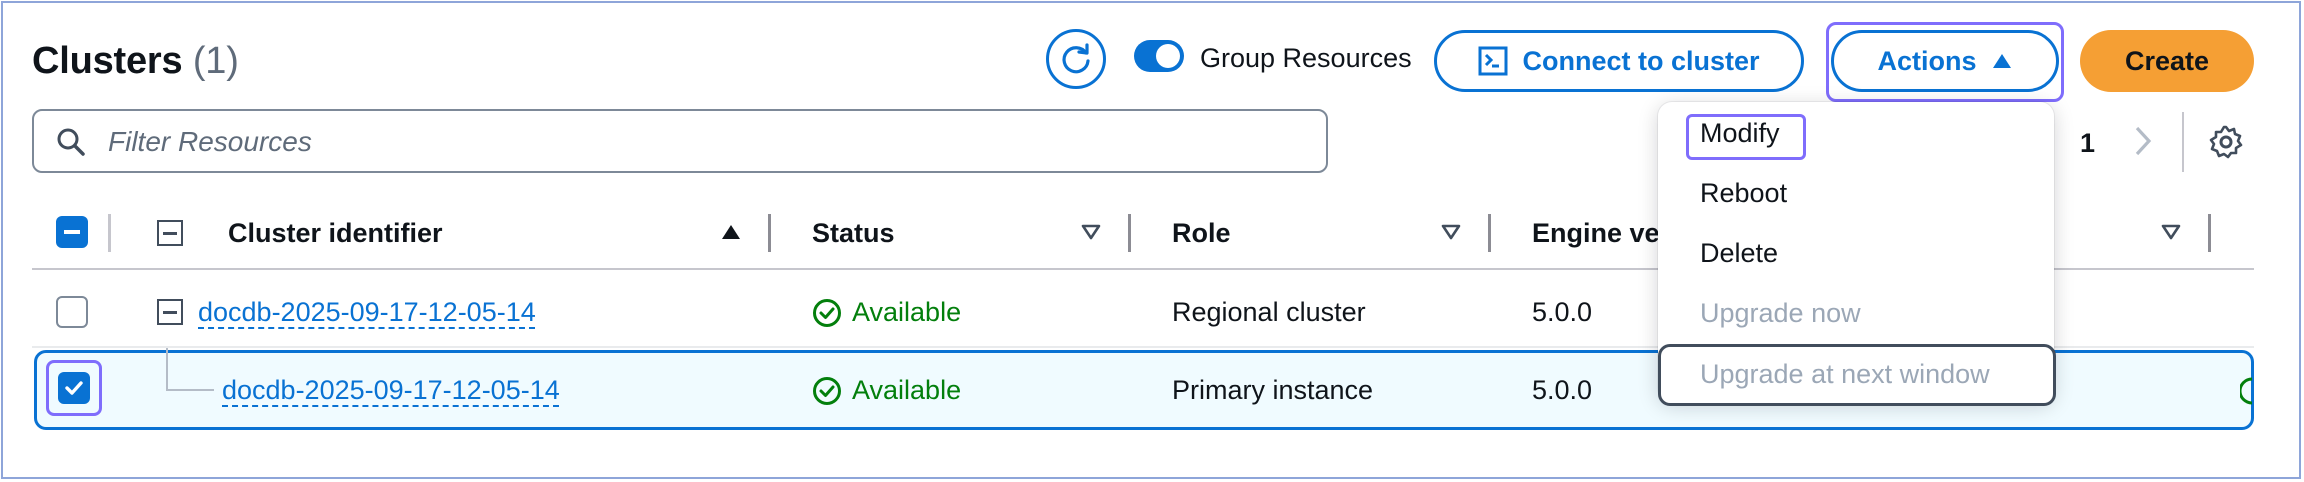  I want to click on row-checkbox-checked, so click(74, 388).